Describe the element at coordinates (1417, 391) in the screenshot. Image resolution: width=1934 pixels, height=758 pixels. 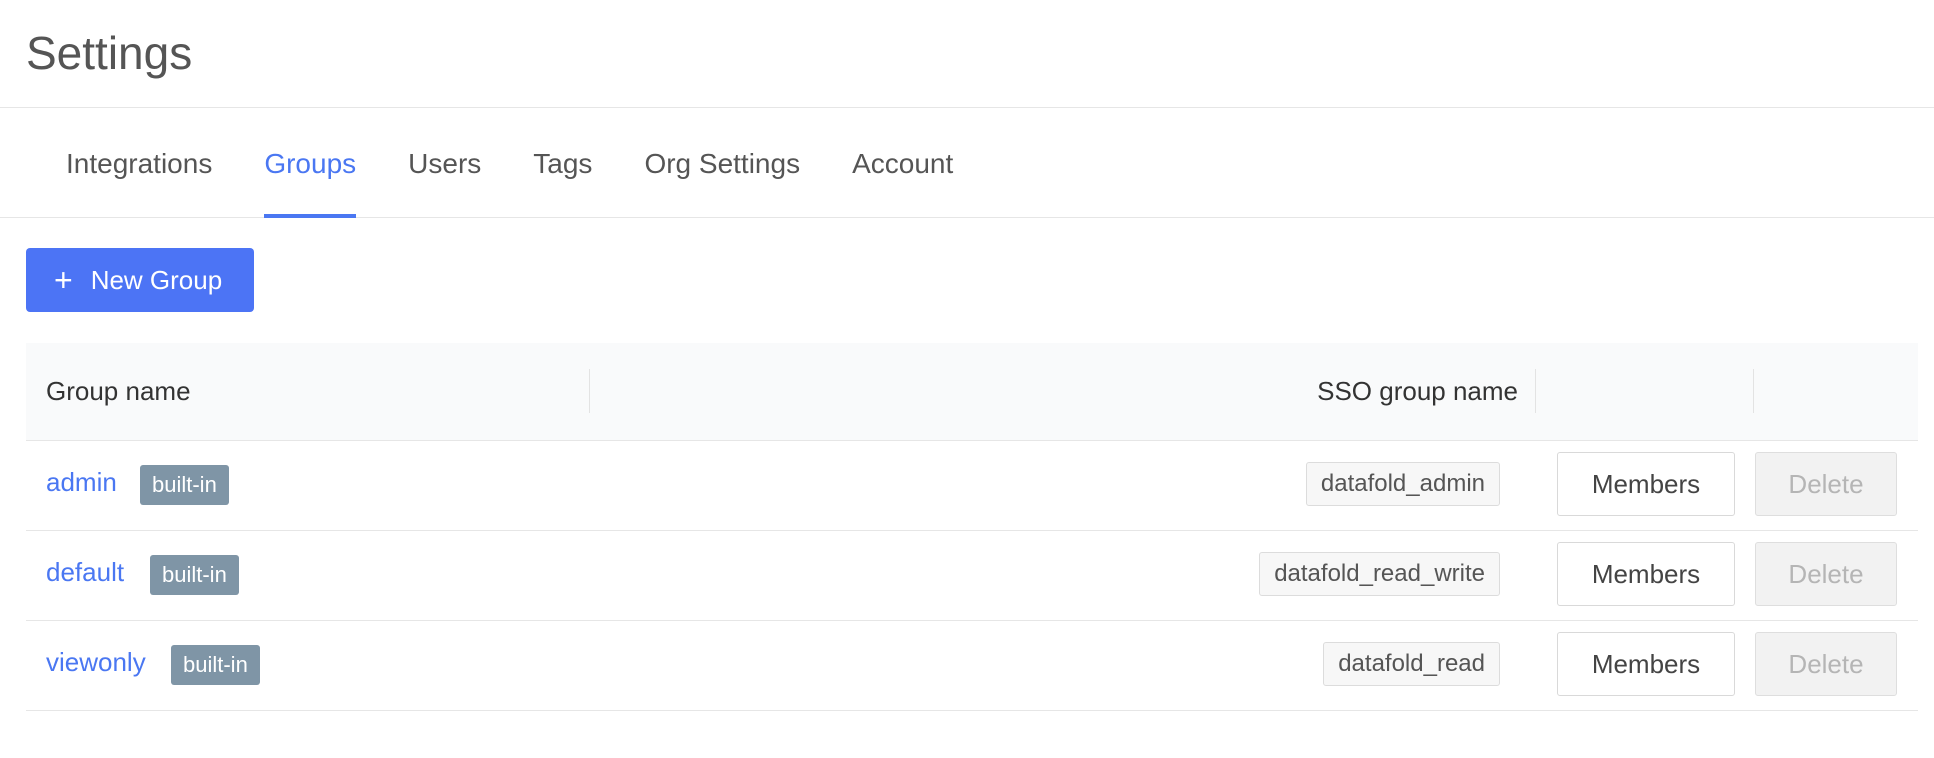
I see `column-header-sso-group-name: SSO group name` at that location.